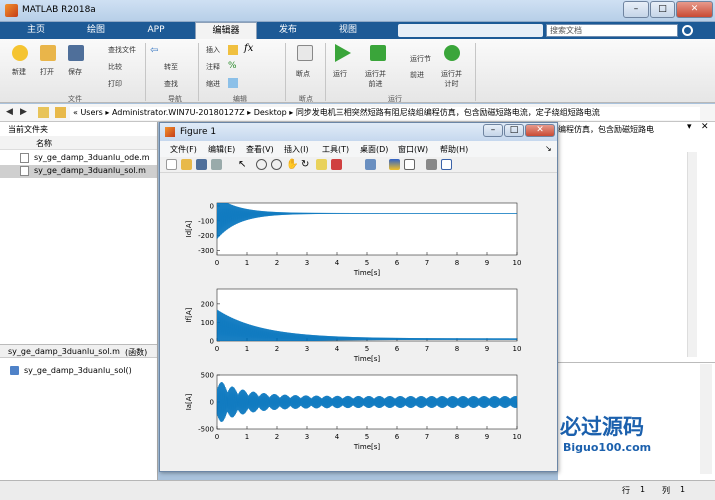 The height and width of the screenshot is (500, 715). I want to click on tab-home: 主页, so click(36, 30).